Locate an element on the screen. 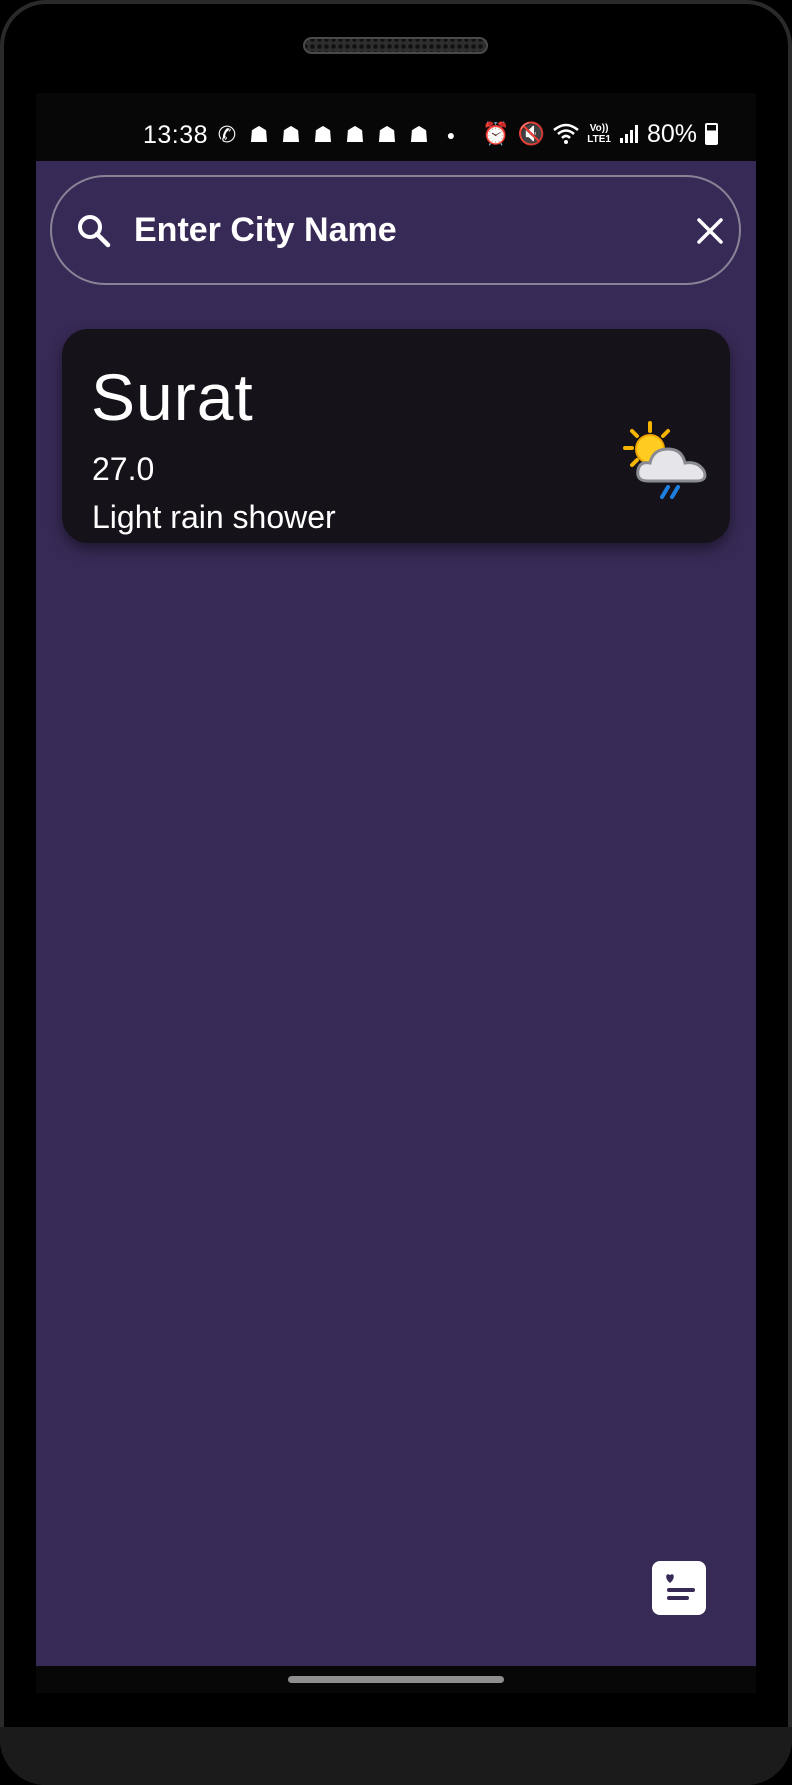 The width and height of the screenshot is (792, 1785). search-icon is located at coordinates (94, 231).